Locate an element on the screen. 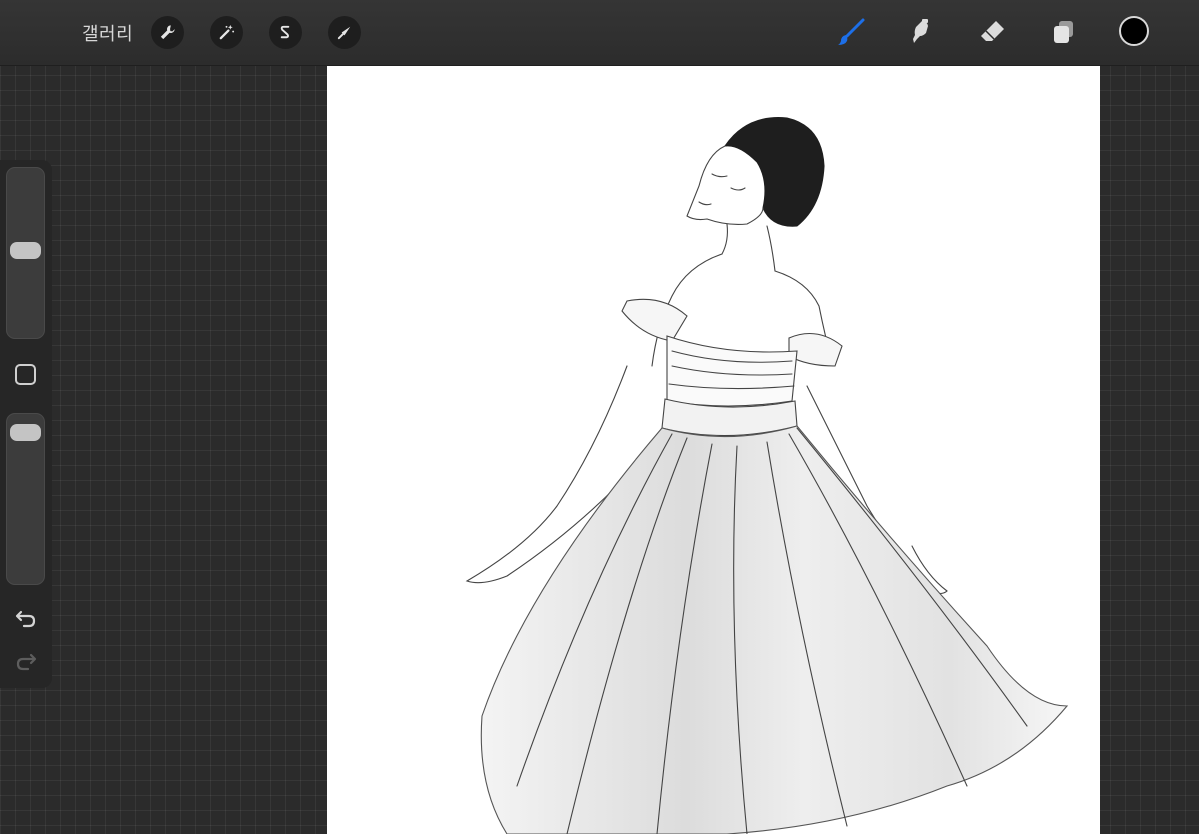 This screenshot has width=1199, height=834. selection-button is located at coordinates (285, 32).